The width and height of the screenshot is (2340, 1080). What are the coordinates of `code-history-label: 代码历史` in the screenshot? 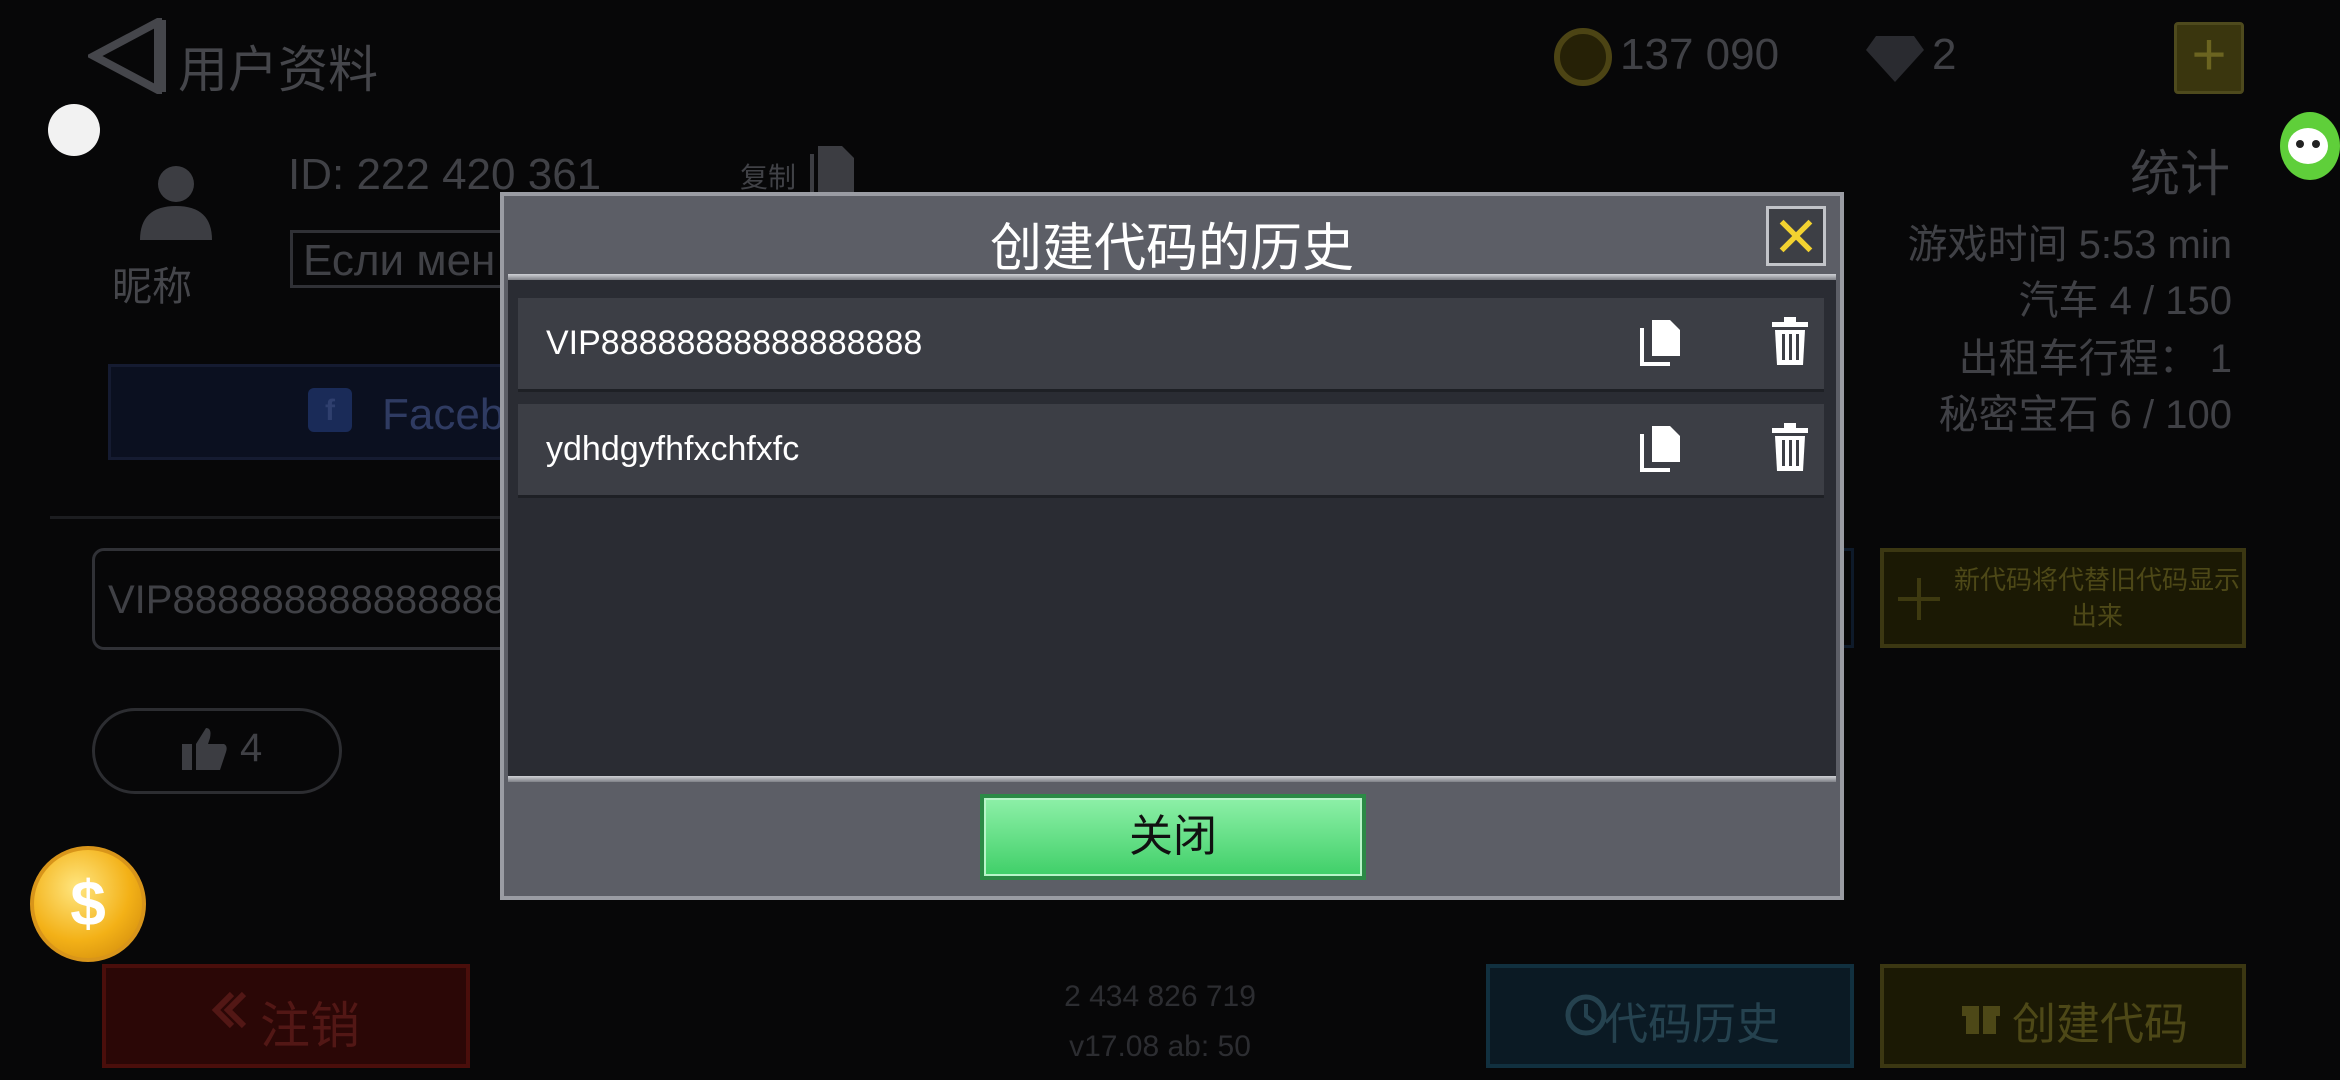 It's located at (1692, 1024).